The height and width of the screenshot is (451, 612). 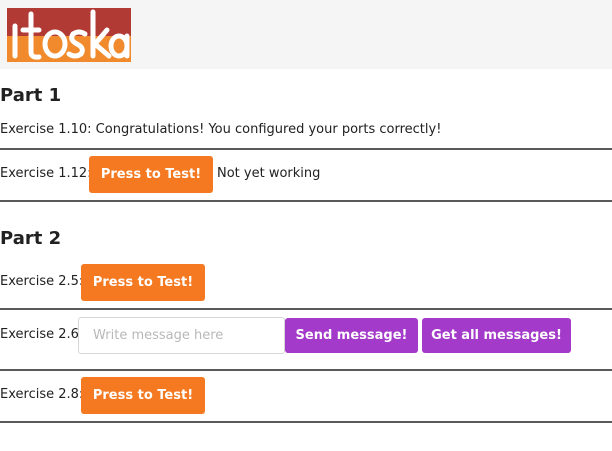 I want to click on send-message-button: Send message!, so click(x=351, y=335).